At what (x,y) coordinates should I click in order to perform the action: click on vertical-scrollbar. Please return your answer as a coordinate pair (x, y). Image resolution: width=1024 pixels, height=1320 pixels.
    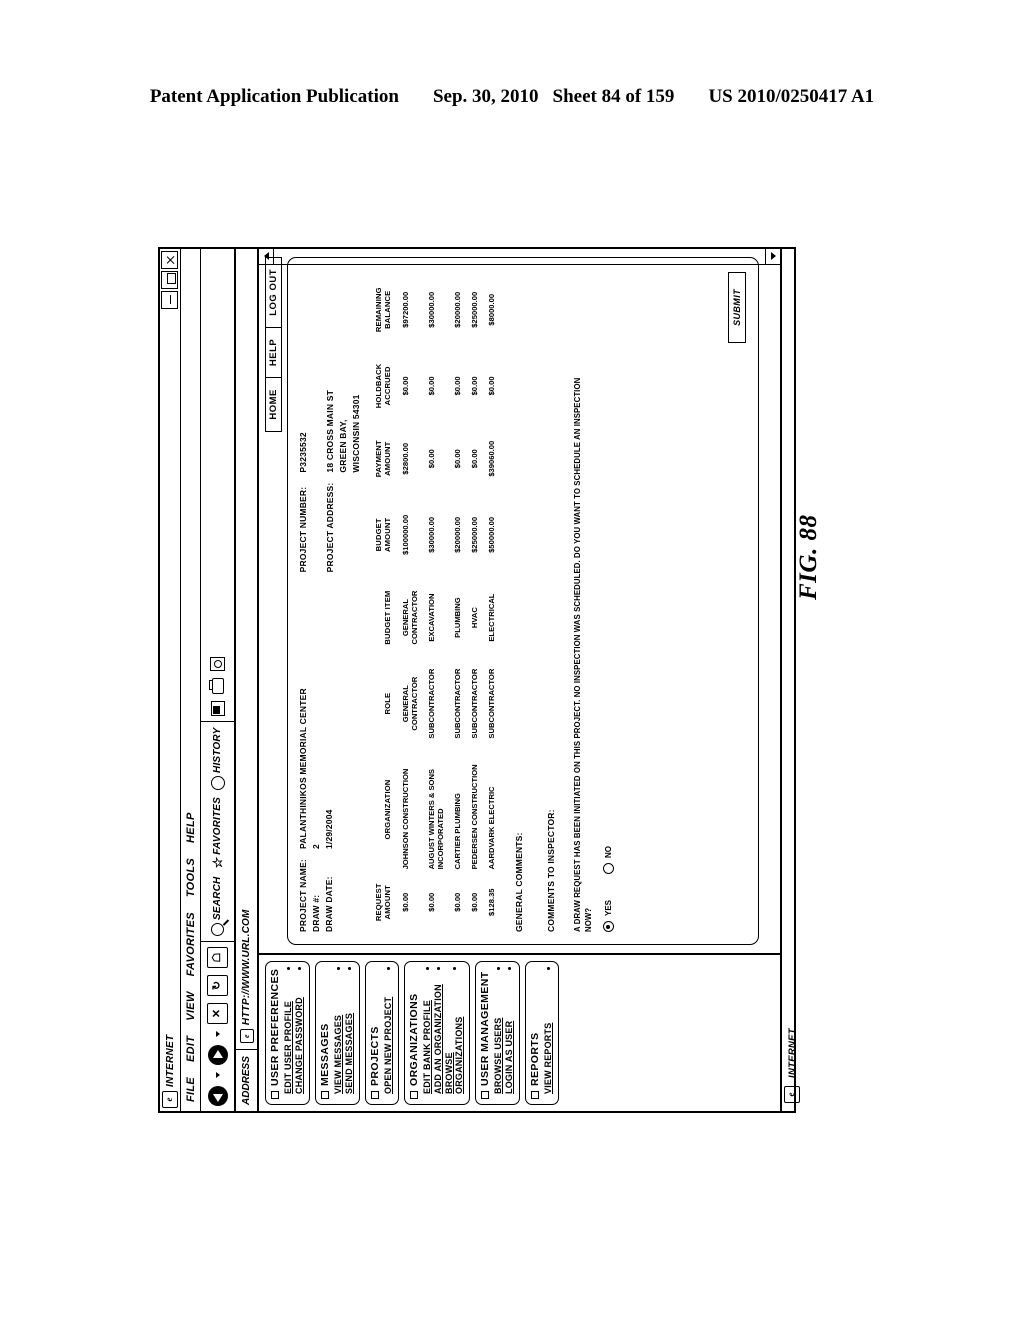
    Looking at the image, I should click on (519, 257).